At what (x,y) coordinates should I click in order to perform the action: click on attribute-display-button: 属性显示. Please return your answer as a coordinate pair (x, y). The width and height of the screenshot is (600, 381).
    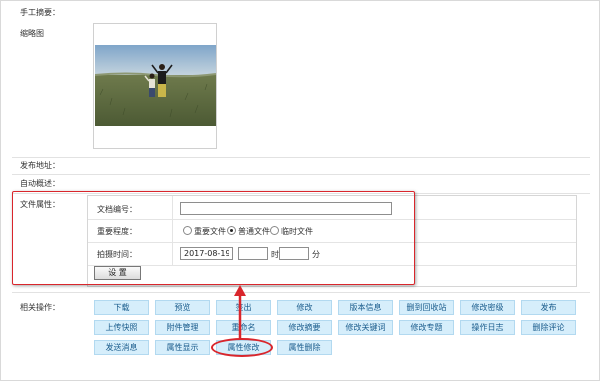
    Looking at the image, I should click on (182, 347).